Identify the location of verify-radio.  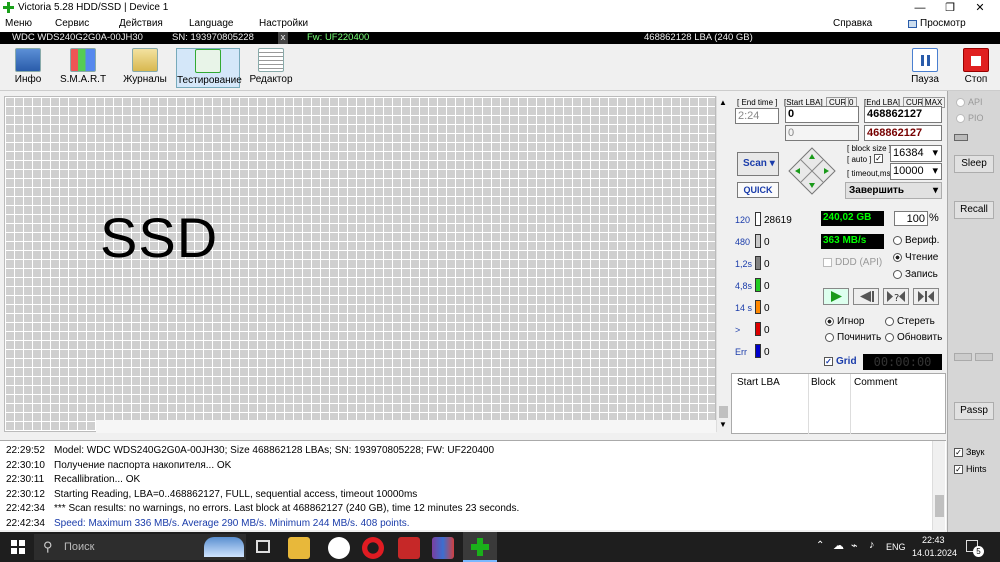
(897, 240).